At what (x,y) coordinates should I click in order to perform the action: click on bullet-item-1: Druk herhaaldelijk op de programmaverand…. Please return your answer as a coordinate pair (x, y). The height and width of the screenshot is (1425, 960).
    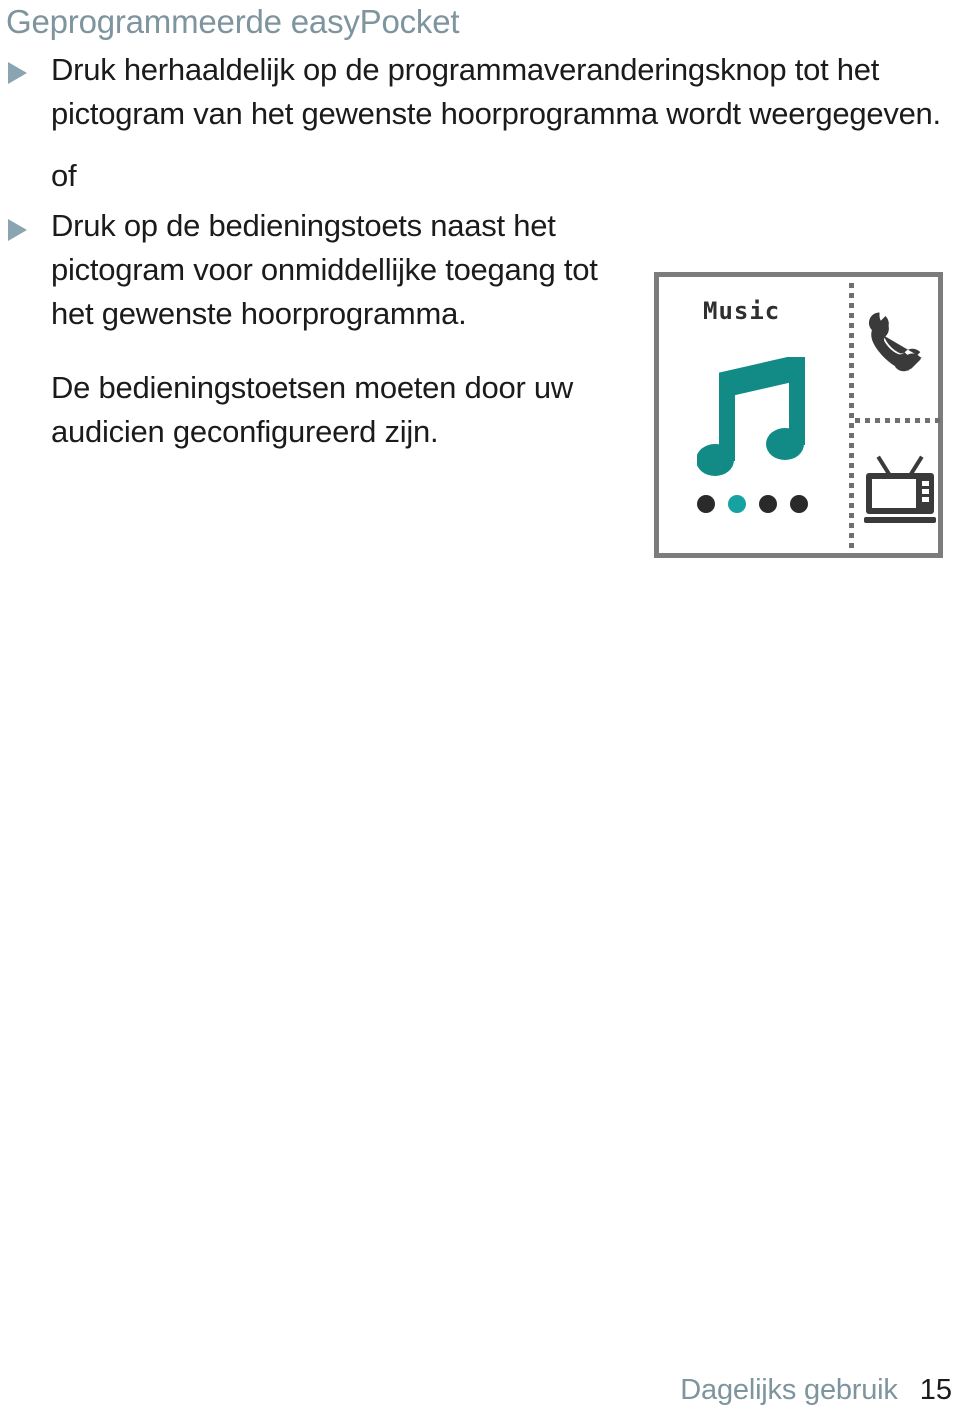
    Looking at the image, I should click on (480, 92).